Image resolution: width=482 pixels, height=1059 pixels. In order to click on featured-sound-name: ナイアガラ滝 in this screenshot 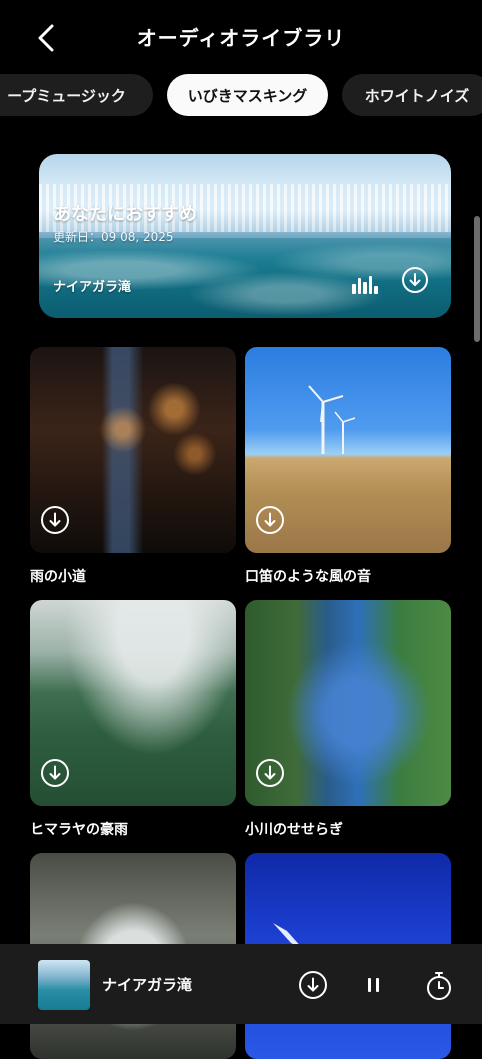, I will do `click(92, 287)`.